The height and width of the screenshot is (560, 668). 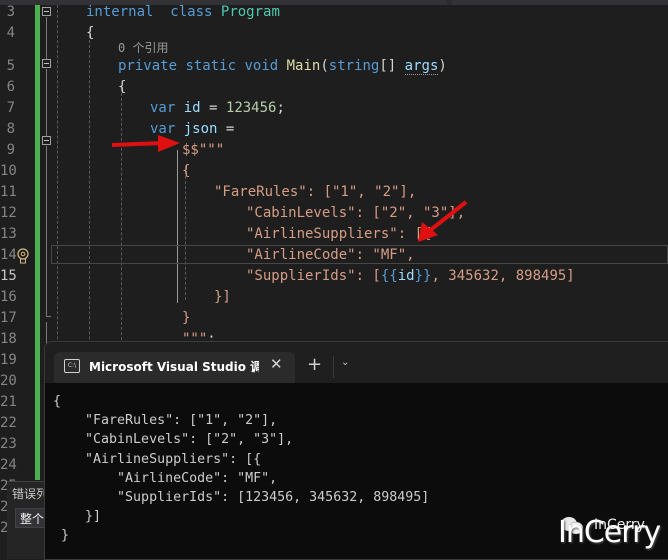 I want to click on code-line: 8 var json =, so click(x=334, y=129).